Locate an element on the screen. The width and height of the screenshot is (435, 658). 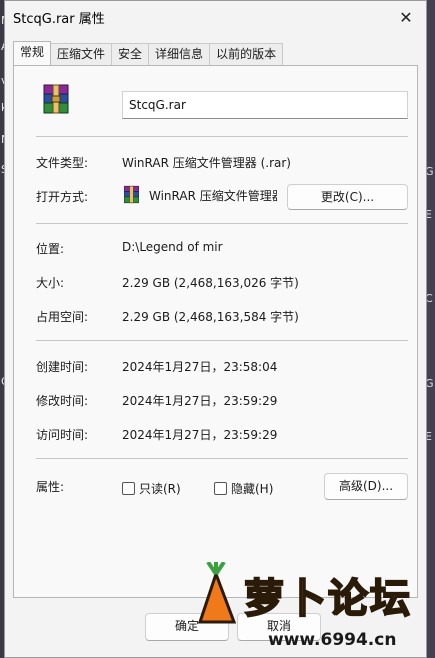
readonly-checkbox: 只读(R) is located at coordinates (151, 488).